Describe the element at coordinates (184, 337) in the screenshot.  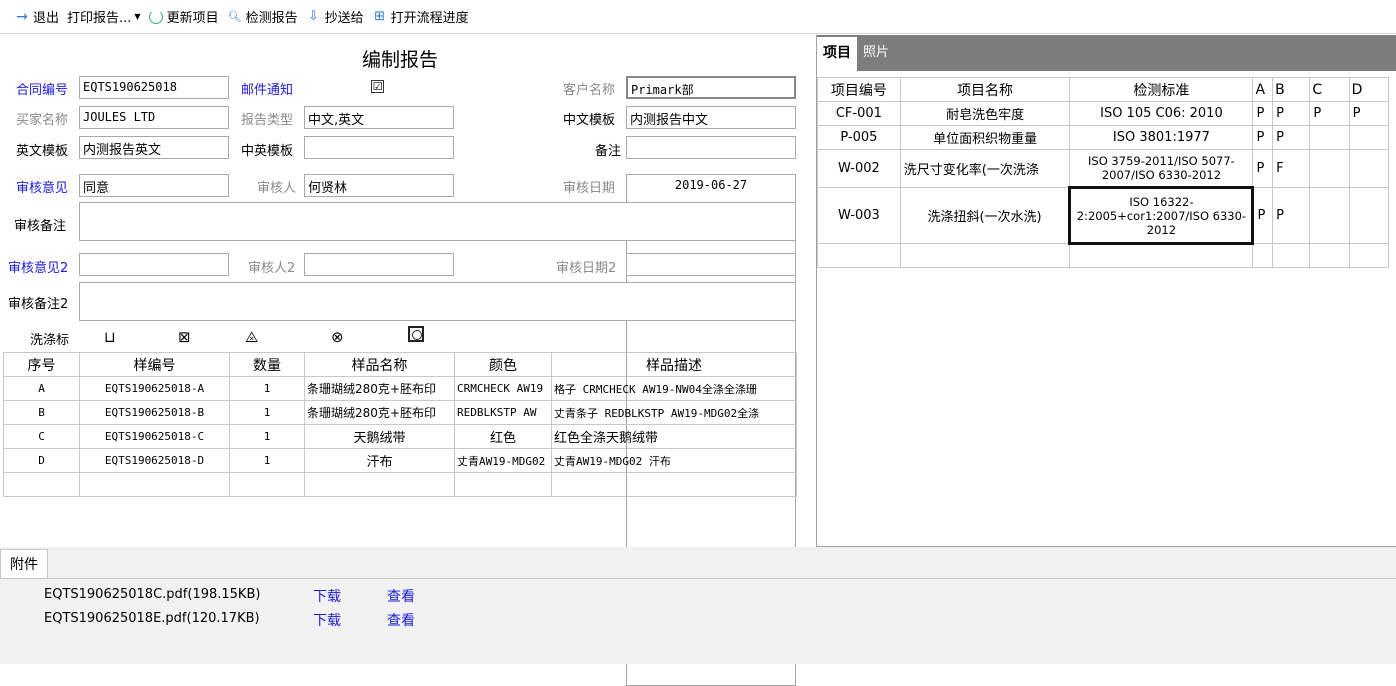
I see `no-wring-icon: ⊠` at that location.